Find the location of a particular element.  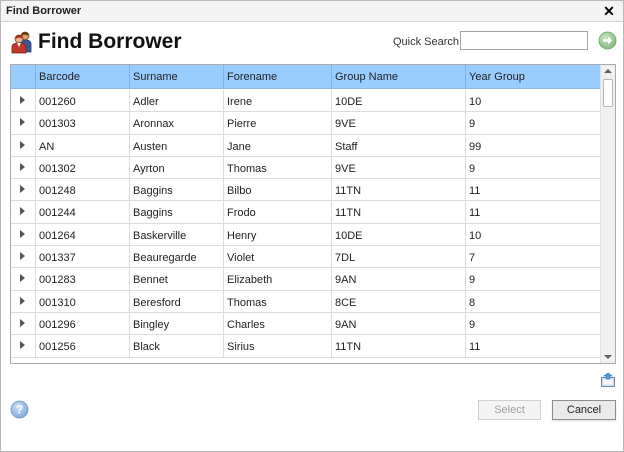

table-row: 001264 Baskerville Henry 10DE 10 is located at coordinates (305, 235).